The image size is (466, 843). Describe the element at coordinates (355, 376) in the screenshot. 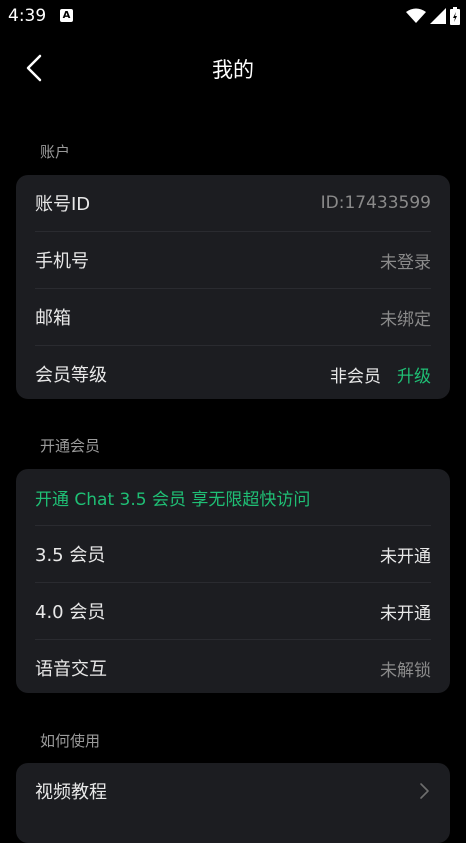

I see `member-level-value: 非会员` at that location.